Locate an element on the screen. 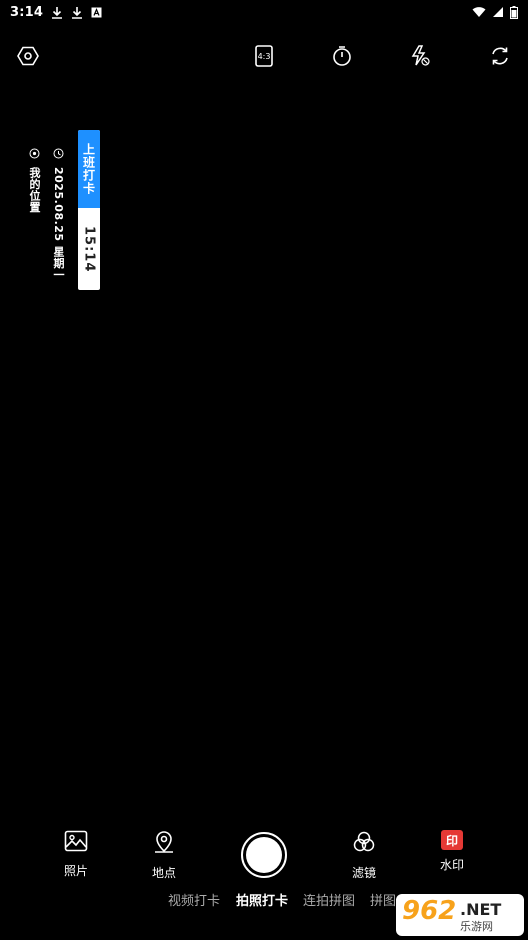  site-watermark-logo: 962 .NET 乐游网 is located at coordinates (460, 915).